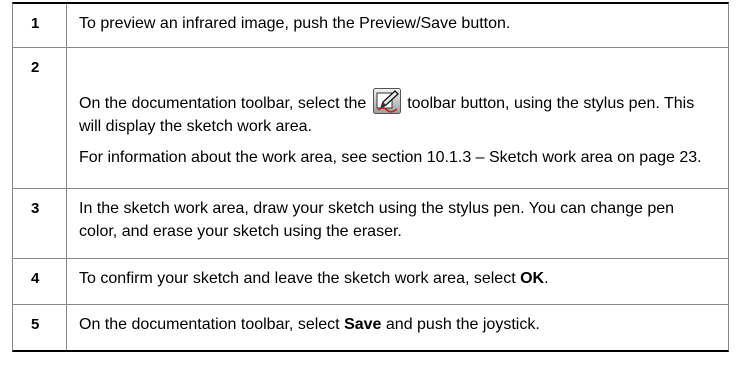  Describe the element at coordinates (462, 324) in the screenshot. I see `instruction-text-end: and push the joystick.` at that location.